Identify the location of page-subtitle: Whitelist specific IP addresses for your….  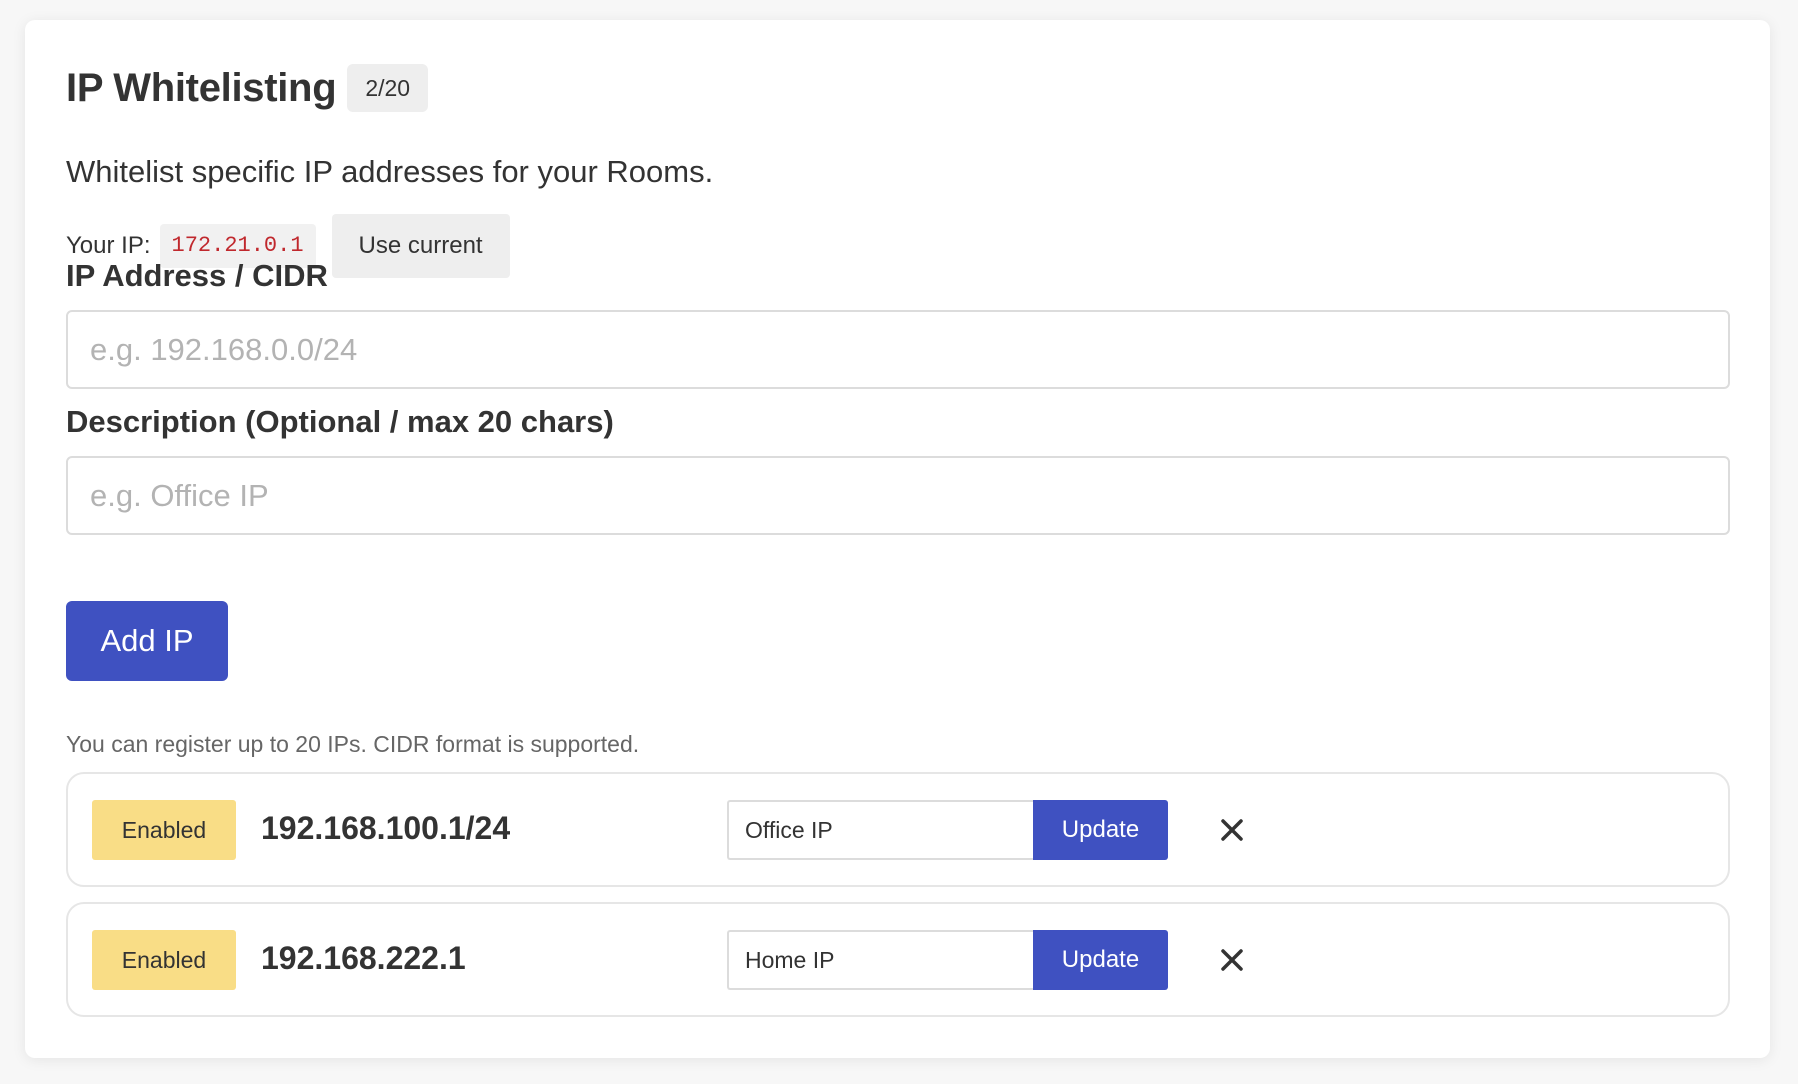
(390, 171).